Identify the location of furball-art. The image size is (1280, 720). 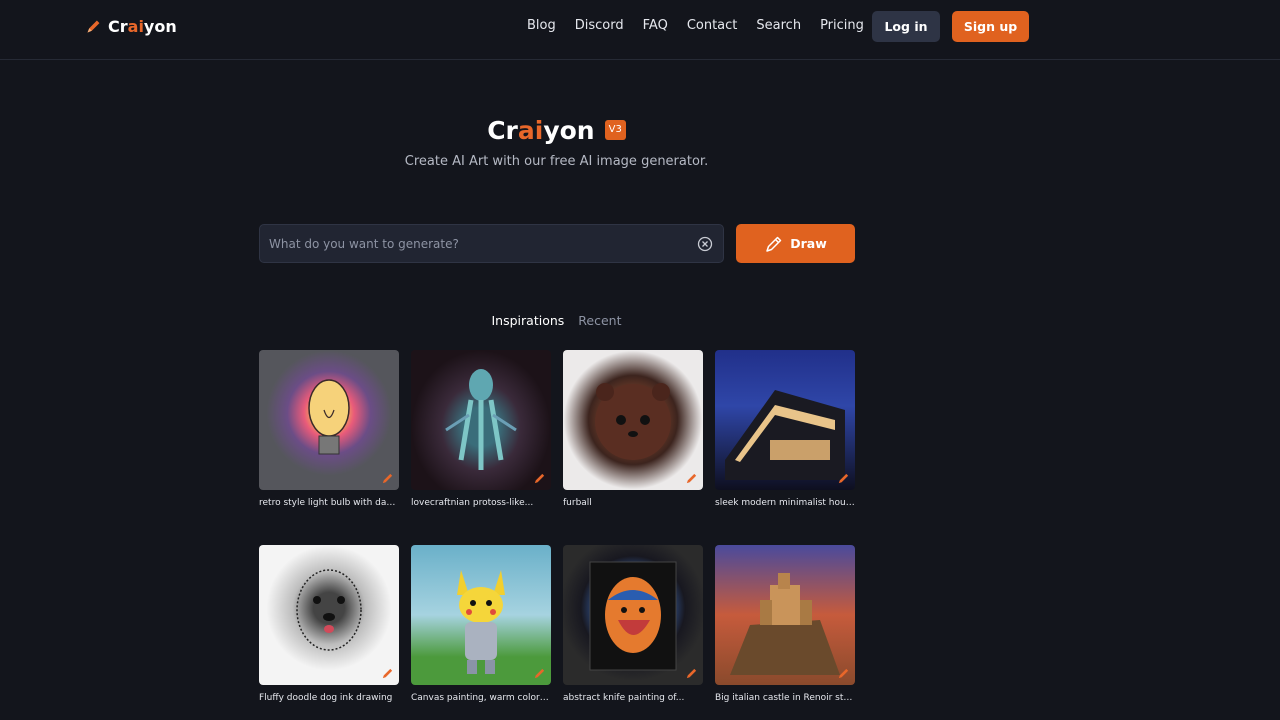
(633, 421).